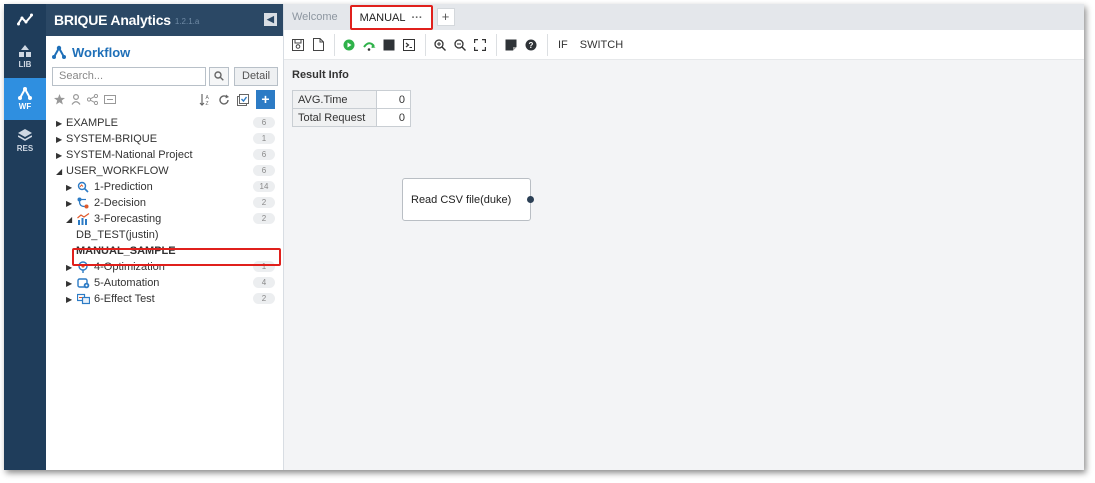  Describe the element at coordinates (460, 45) in the screenshot. I see `zoom-out-icon` at that location.